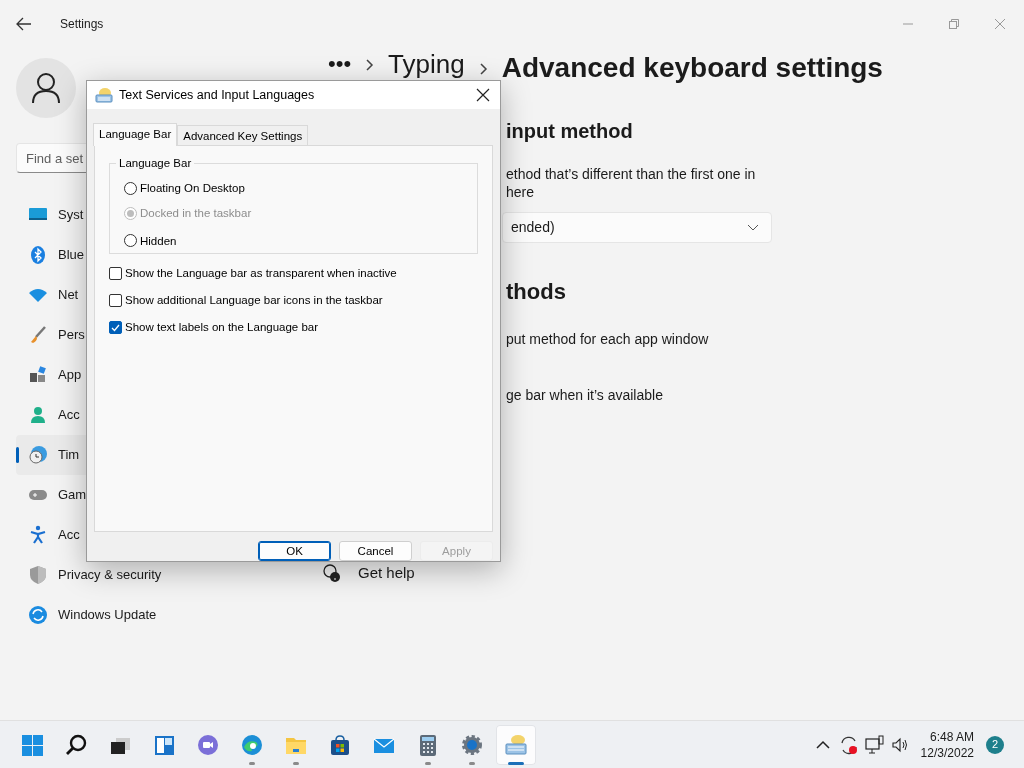 The height and width of the screenshot is (768, 1024). What do you see at coordinates (585, 395) in the screenshot?
I see `setting-text: ge bar when it’s available` at bounding box center [585, 395].